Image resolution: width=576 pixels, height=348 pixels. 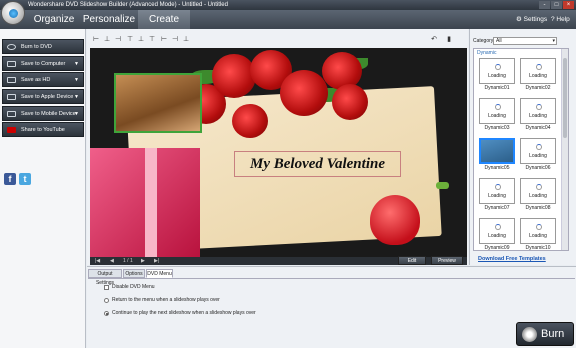 I want to click on first-page-icon: |◀, so click(x=97, y=261).